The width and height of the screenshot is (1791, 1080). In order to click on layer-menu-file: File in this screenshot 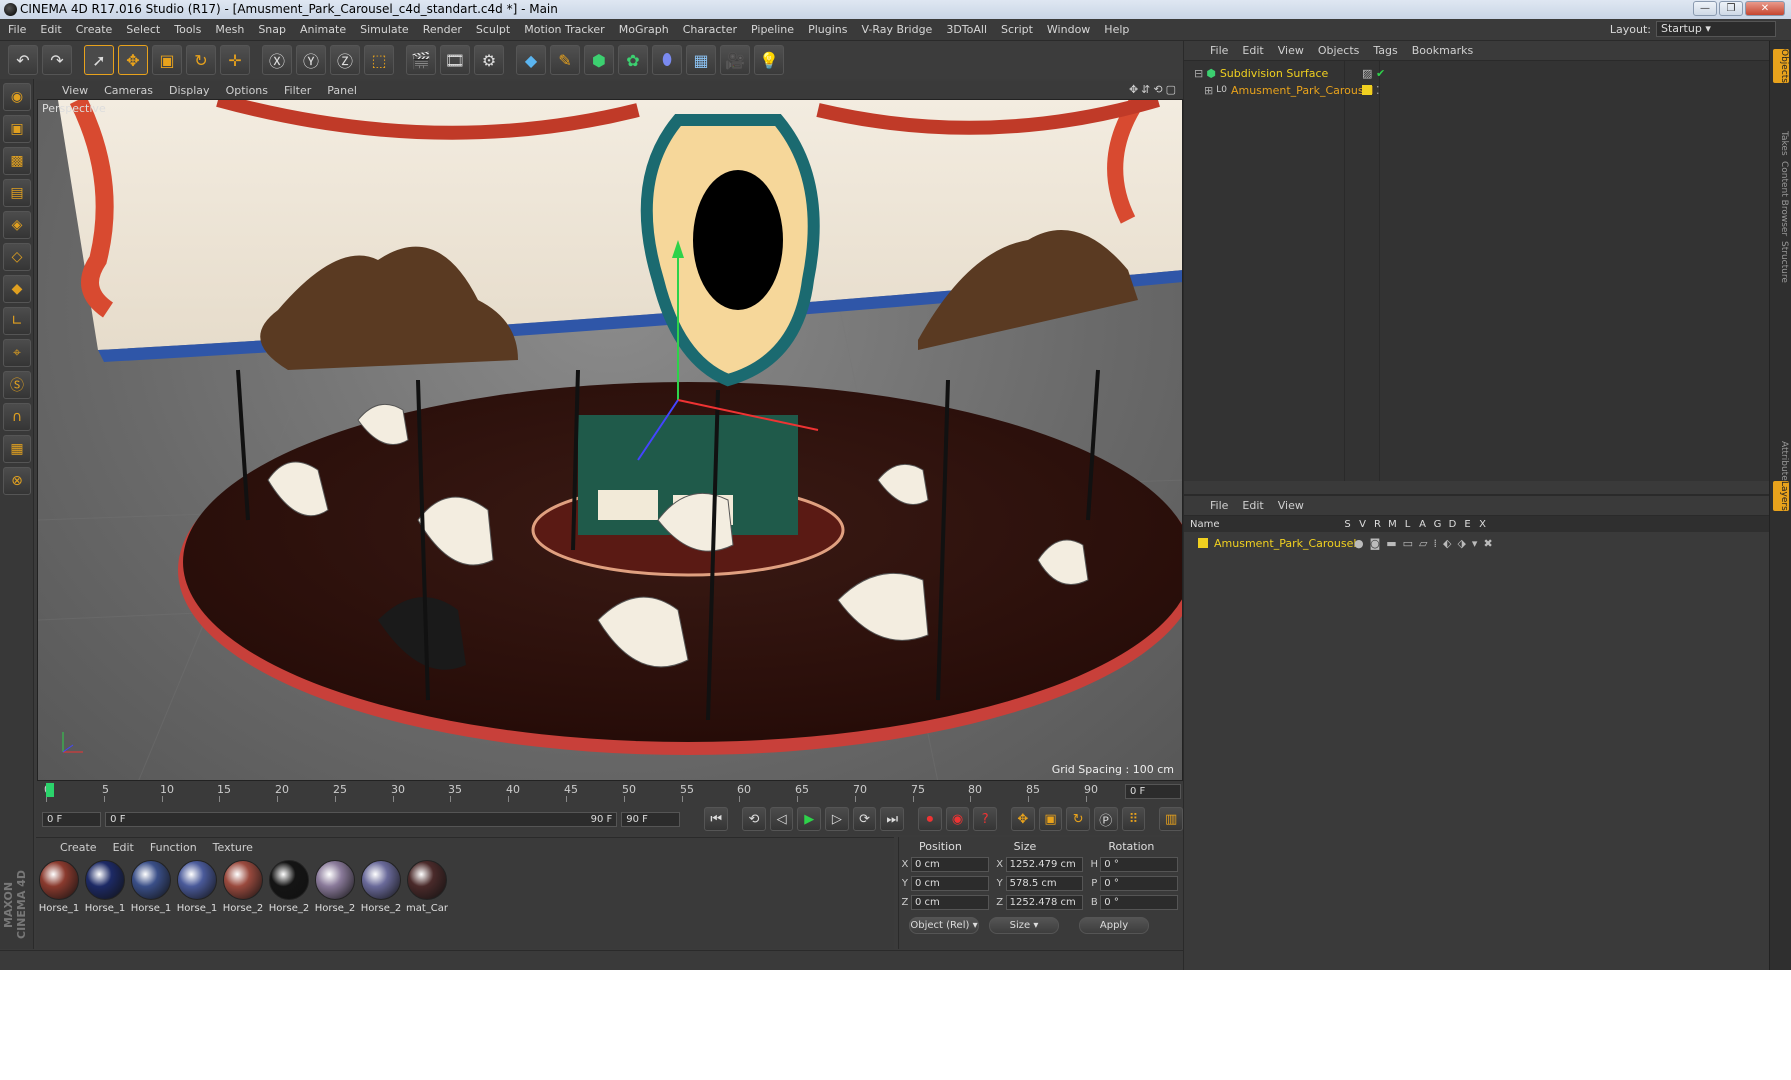, I will do `click(1219, 505)`.